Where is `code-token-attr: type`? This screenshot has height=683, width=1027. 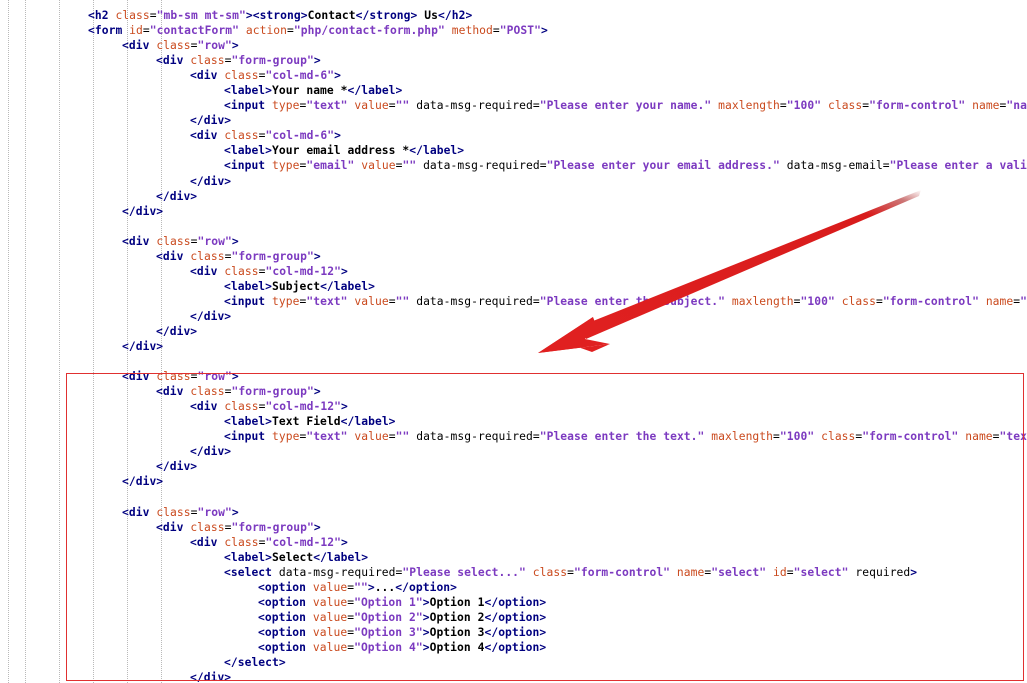
code-token-attr: type is located at coordinates (286, 301).